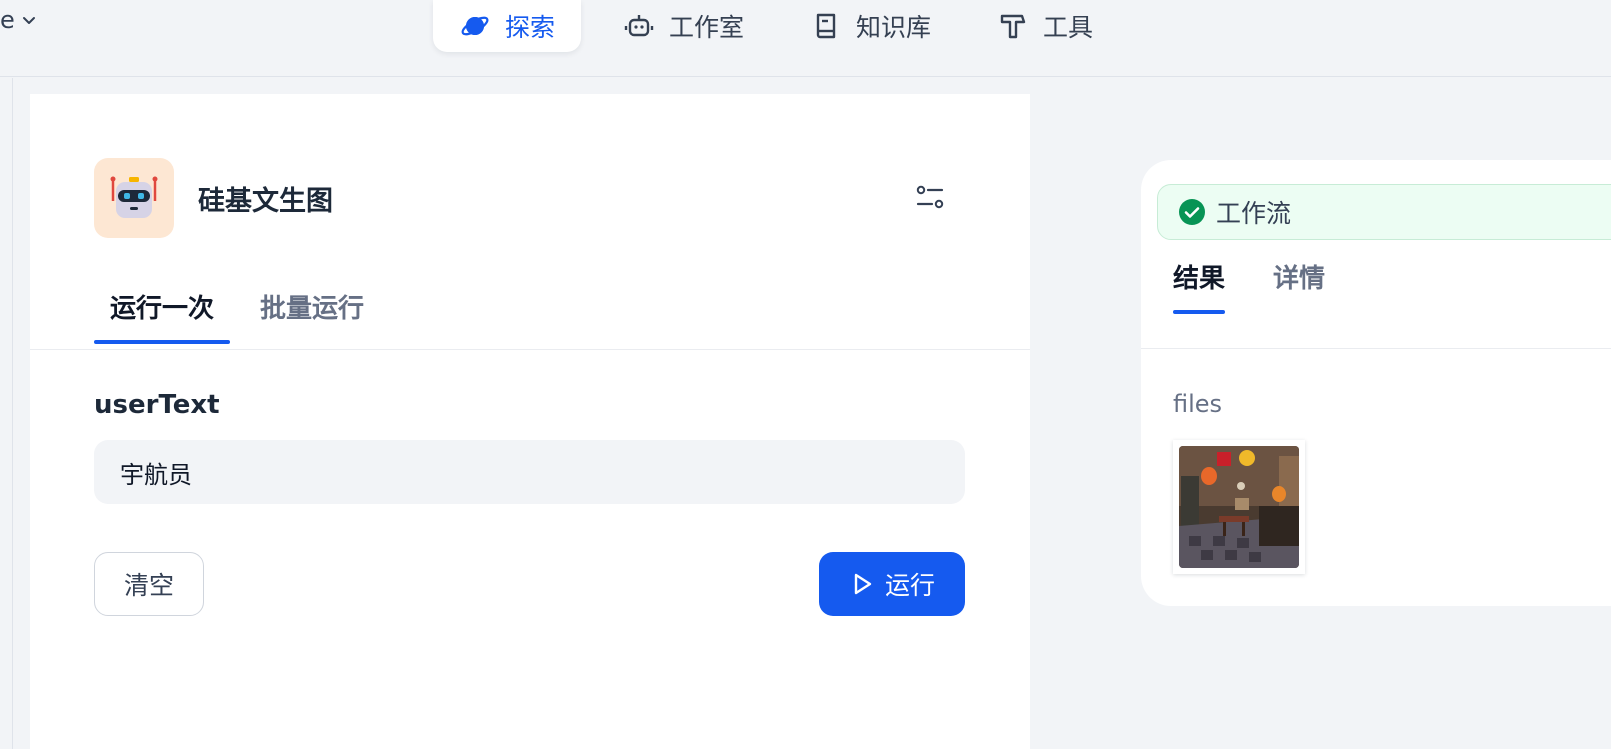 Image resolution: width=1611 pixels, height=749 pixels. Describe the element at coordinates (894, 27) in the screenshot. I see `nav-item-label: 知识库` at that location.